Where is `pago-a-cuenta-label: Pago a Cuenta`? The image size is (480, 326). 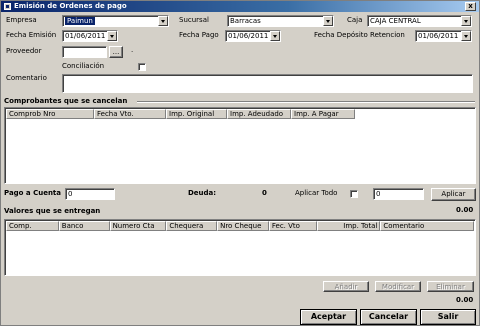
pago-a-cuenta-label: Pago a Cuenta is located at coordinates (33, 193).